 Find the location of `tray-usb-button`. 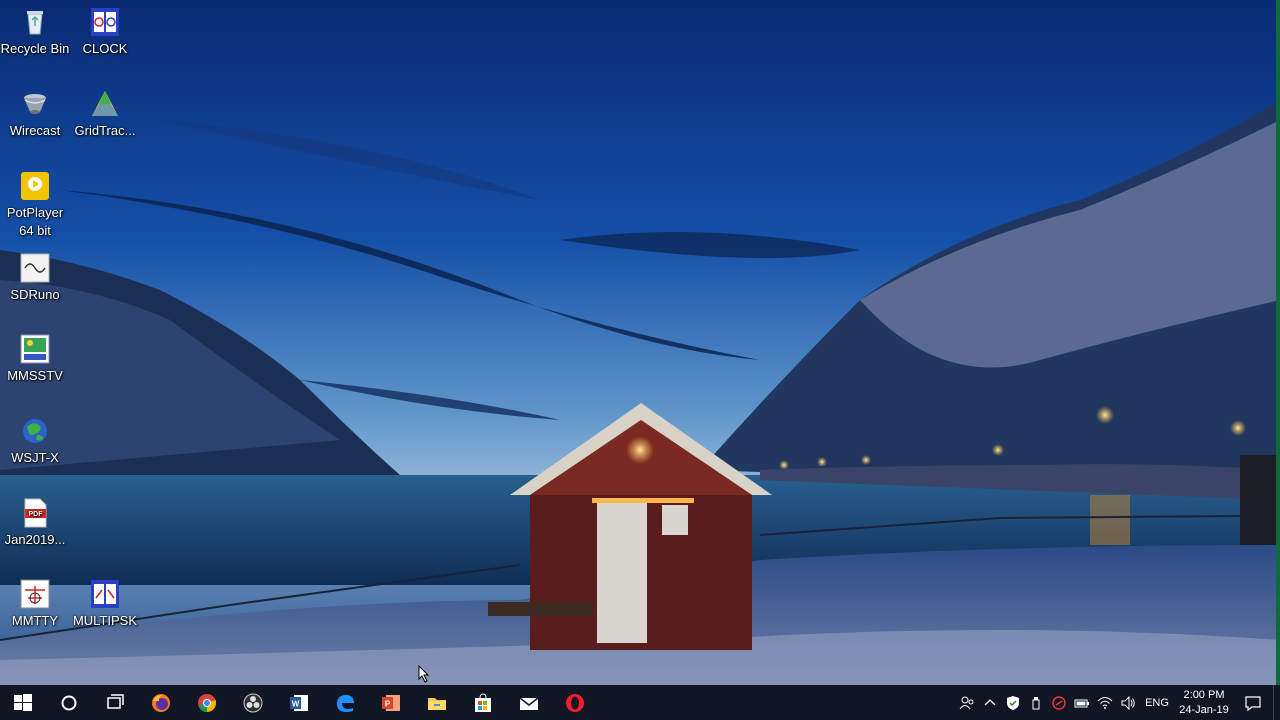

tray-usb-button is located at coordinates (1035, 702).